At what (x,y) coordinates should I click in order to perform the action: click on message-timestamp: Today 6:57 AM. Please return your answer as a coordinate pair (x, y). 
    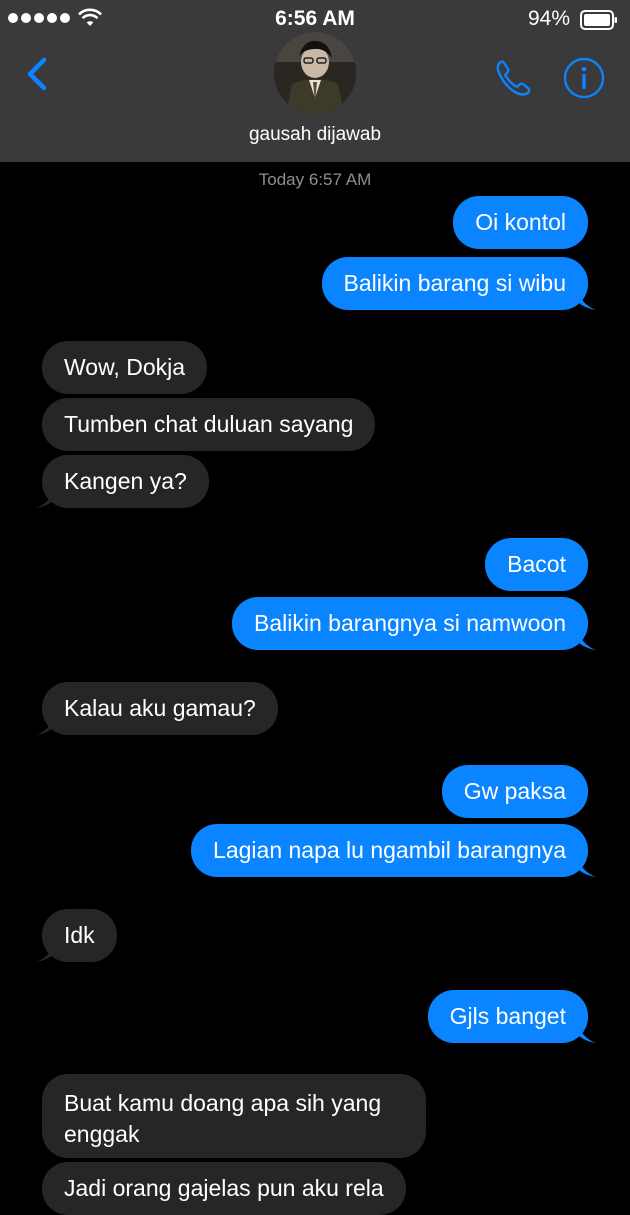
    Looking at the image, I should click on (315, 179).